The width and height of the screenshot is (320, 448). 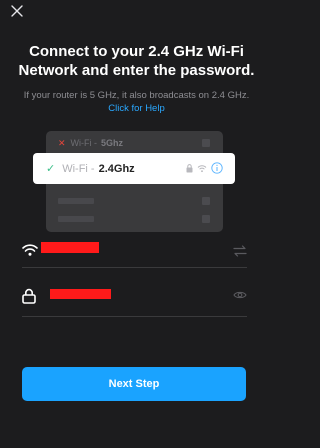 I want to click on info-icon, so click(x=217, y=168).